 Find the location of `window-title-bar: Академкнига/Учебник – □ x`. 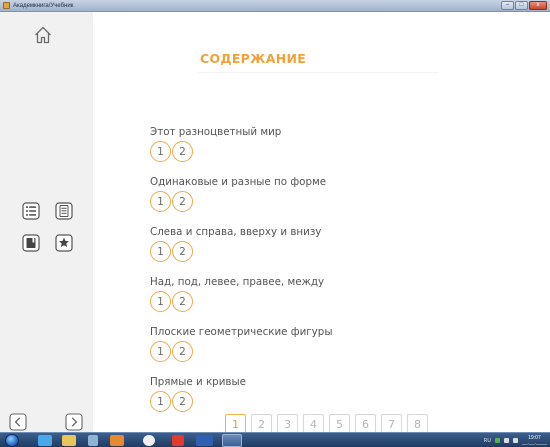

window-title-bar: Академкнига/Учебник – □ x is located at coordinates (275, 6).